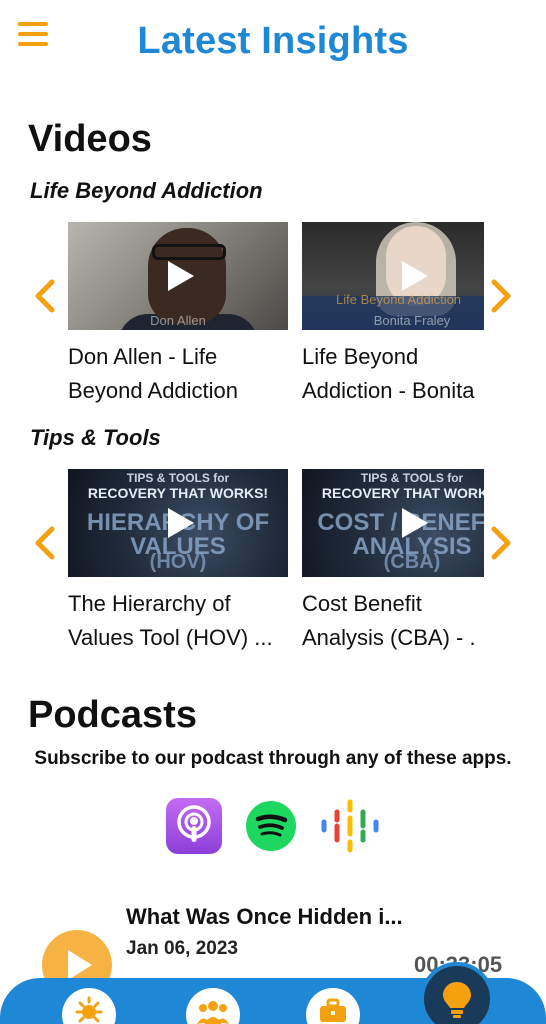  I want to click on google-podcasts-icon, so click(350, 826).